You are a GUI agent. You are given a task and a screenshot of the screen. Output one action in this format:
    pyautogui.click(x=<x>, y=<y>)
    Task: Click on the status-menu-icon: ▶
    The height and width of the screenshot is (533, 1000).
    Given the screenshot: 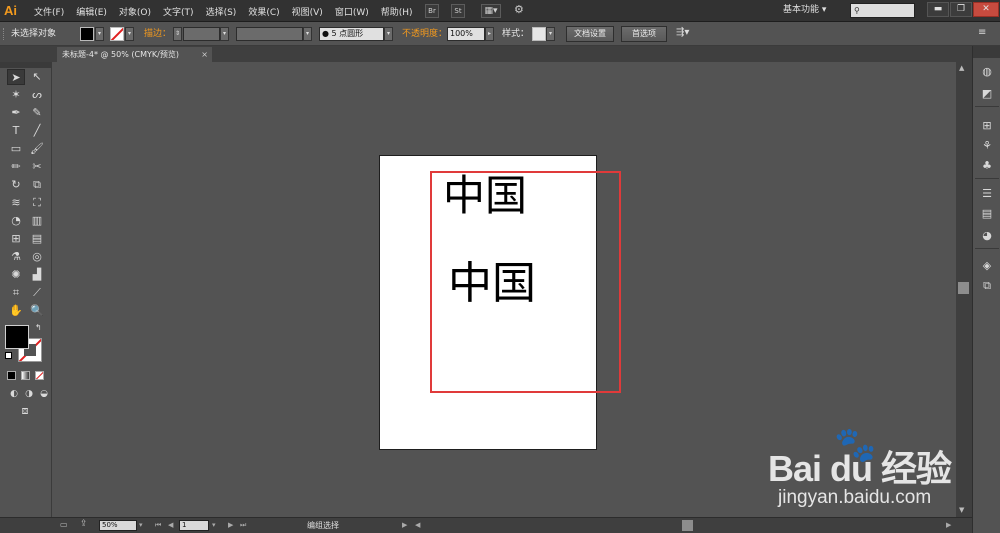 What is the action you would take?
    pyautogui.click(x=404, y=525)
    